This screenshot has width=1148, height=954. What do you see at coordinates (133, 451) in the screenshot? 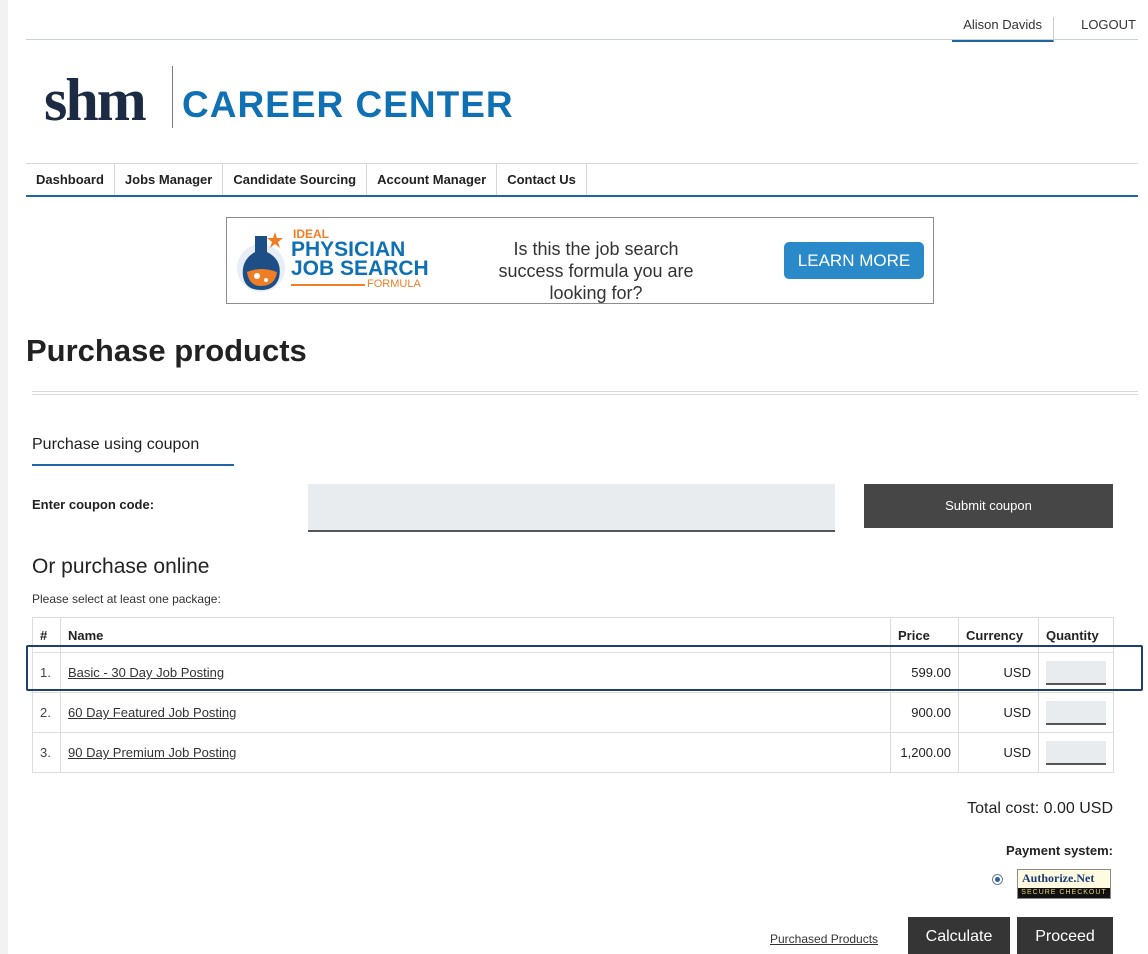
I see `tab-purchase-using-coupon: Purchase using coupon` at bounding box center [133, 451].